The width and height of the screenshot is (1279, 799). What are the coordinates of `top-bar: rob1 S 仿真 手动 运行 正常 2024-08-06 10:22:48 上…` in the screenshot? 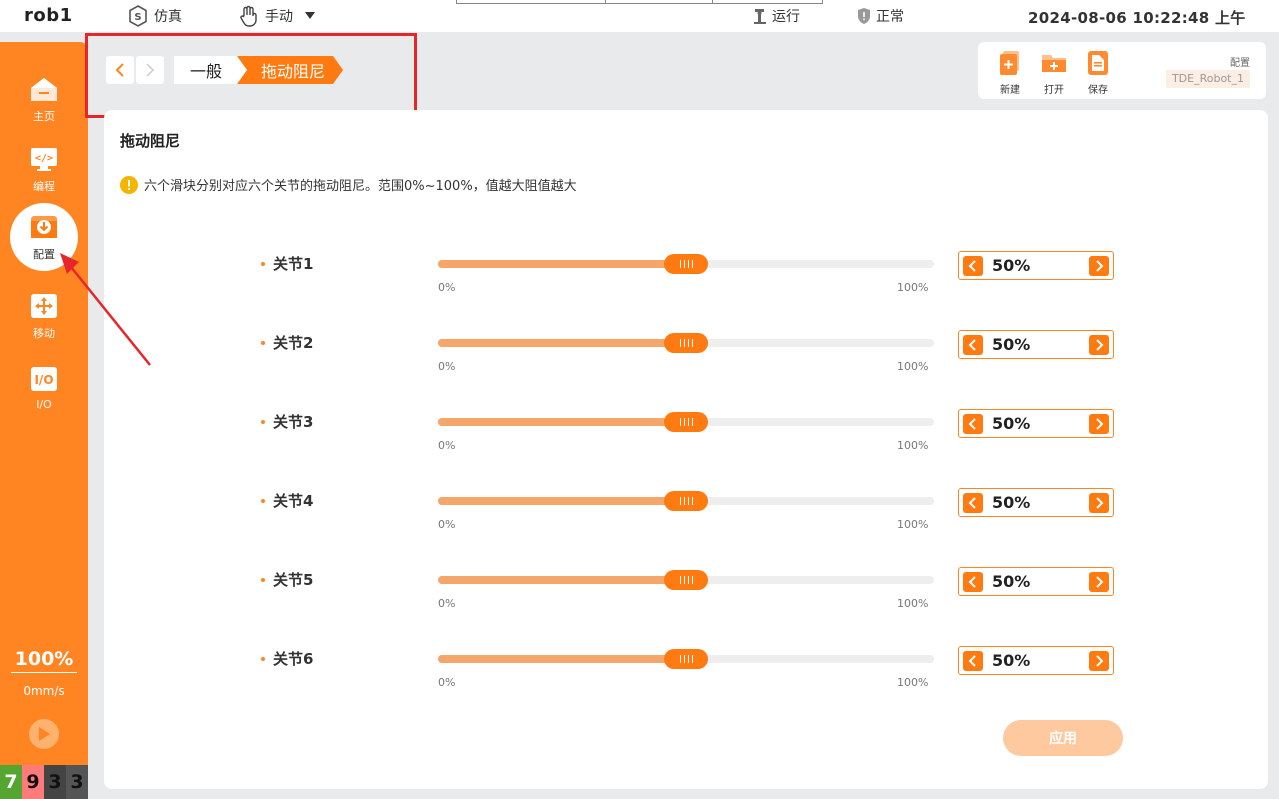 It's located at (639, 16).